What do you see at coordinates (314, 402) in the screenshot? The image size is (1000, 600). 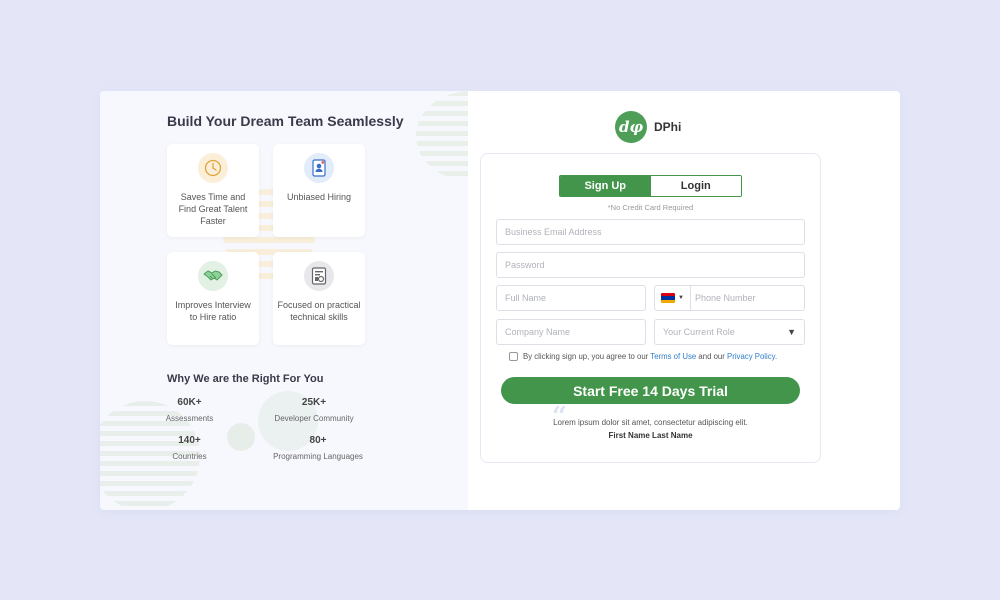 I see `stat-value: 25K+` at bounding box center [314, 402].